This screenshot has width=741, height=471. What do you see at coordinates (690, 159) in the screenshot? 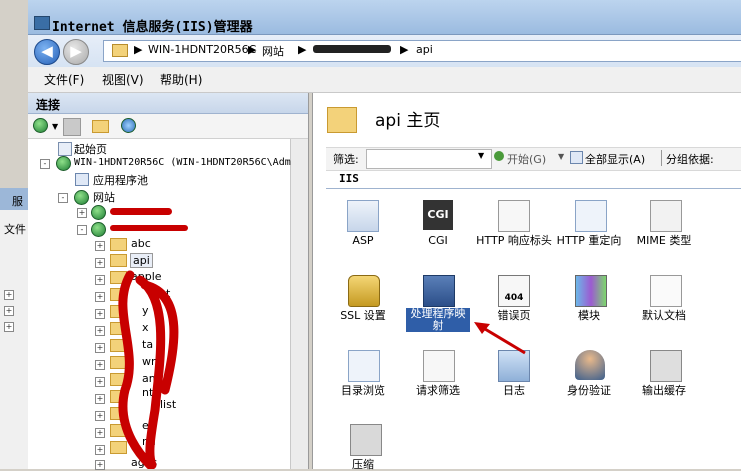
I see `group-by-label: 分组依据:` at bounding box center [690, 159].